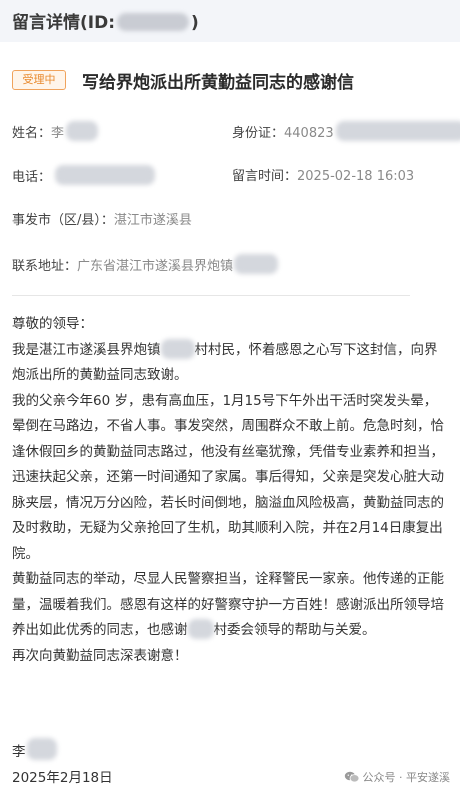 This screenshot has height=797, width=460. What do you see at coordinates (86, 349) in the screenshot?
I see `letter-paragraph-1-part-a: 我是湛江市遂溪县界炮镇` at bounding box center [86, 349].